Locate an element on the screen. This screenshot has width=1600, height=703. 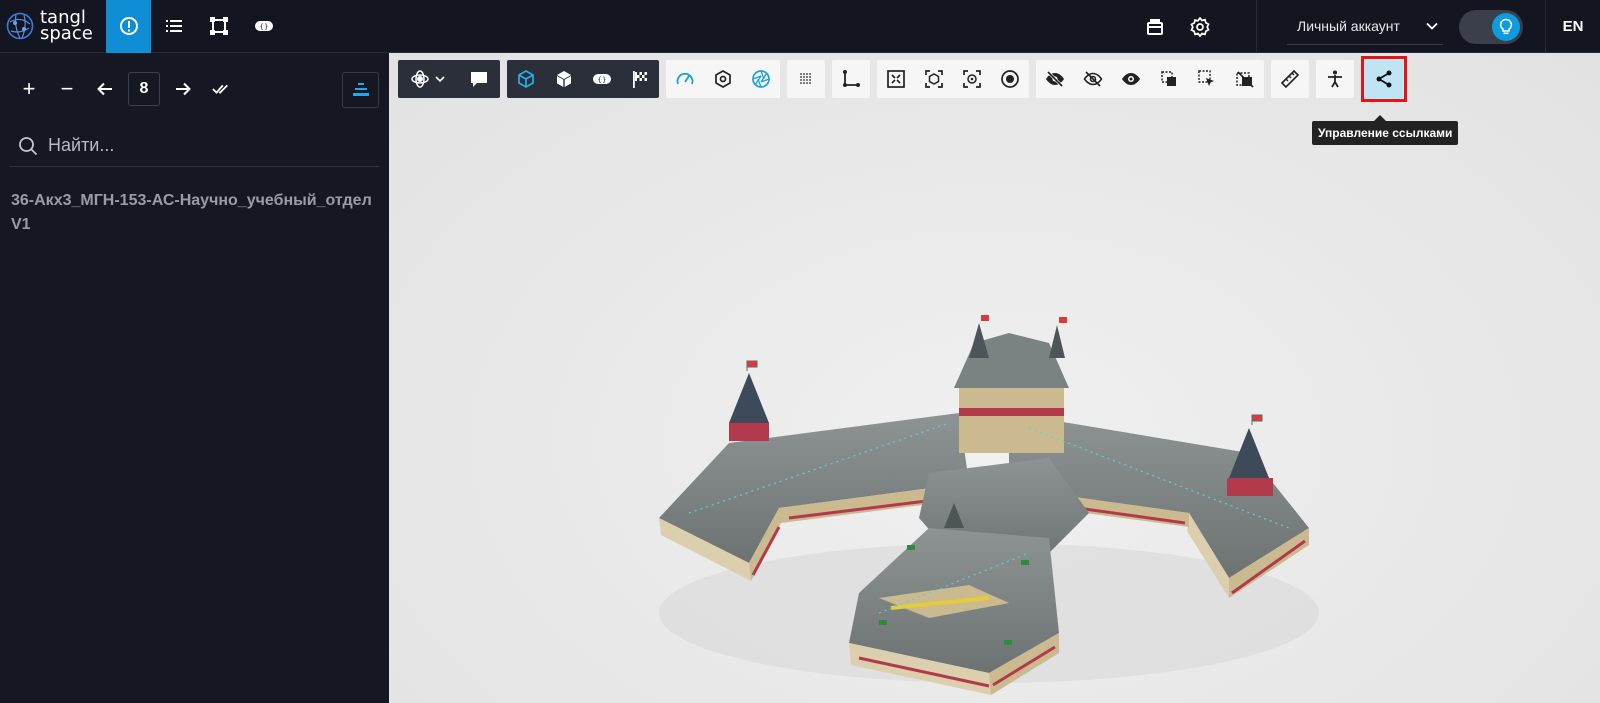
gear-icon is located at coordinates (1199, 26).